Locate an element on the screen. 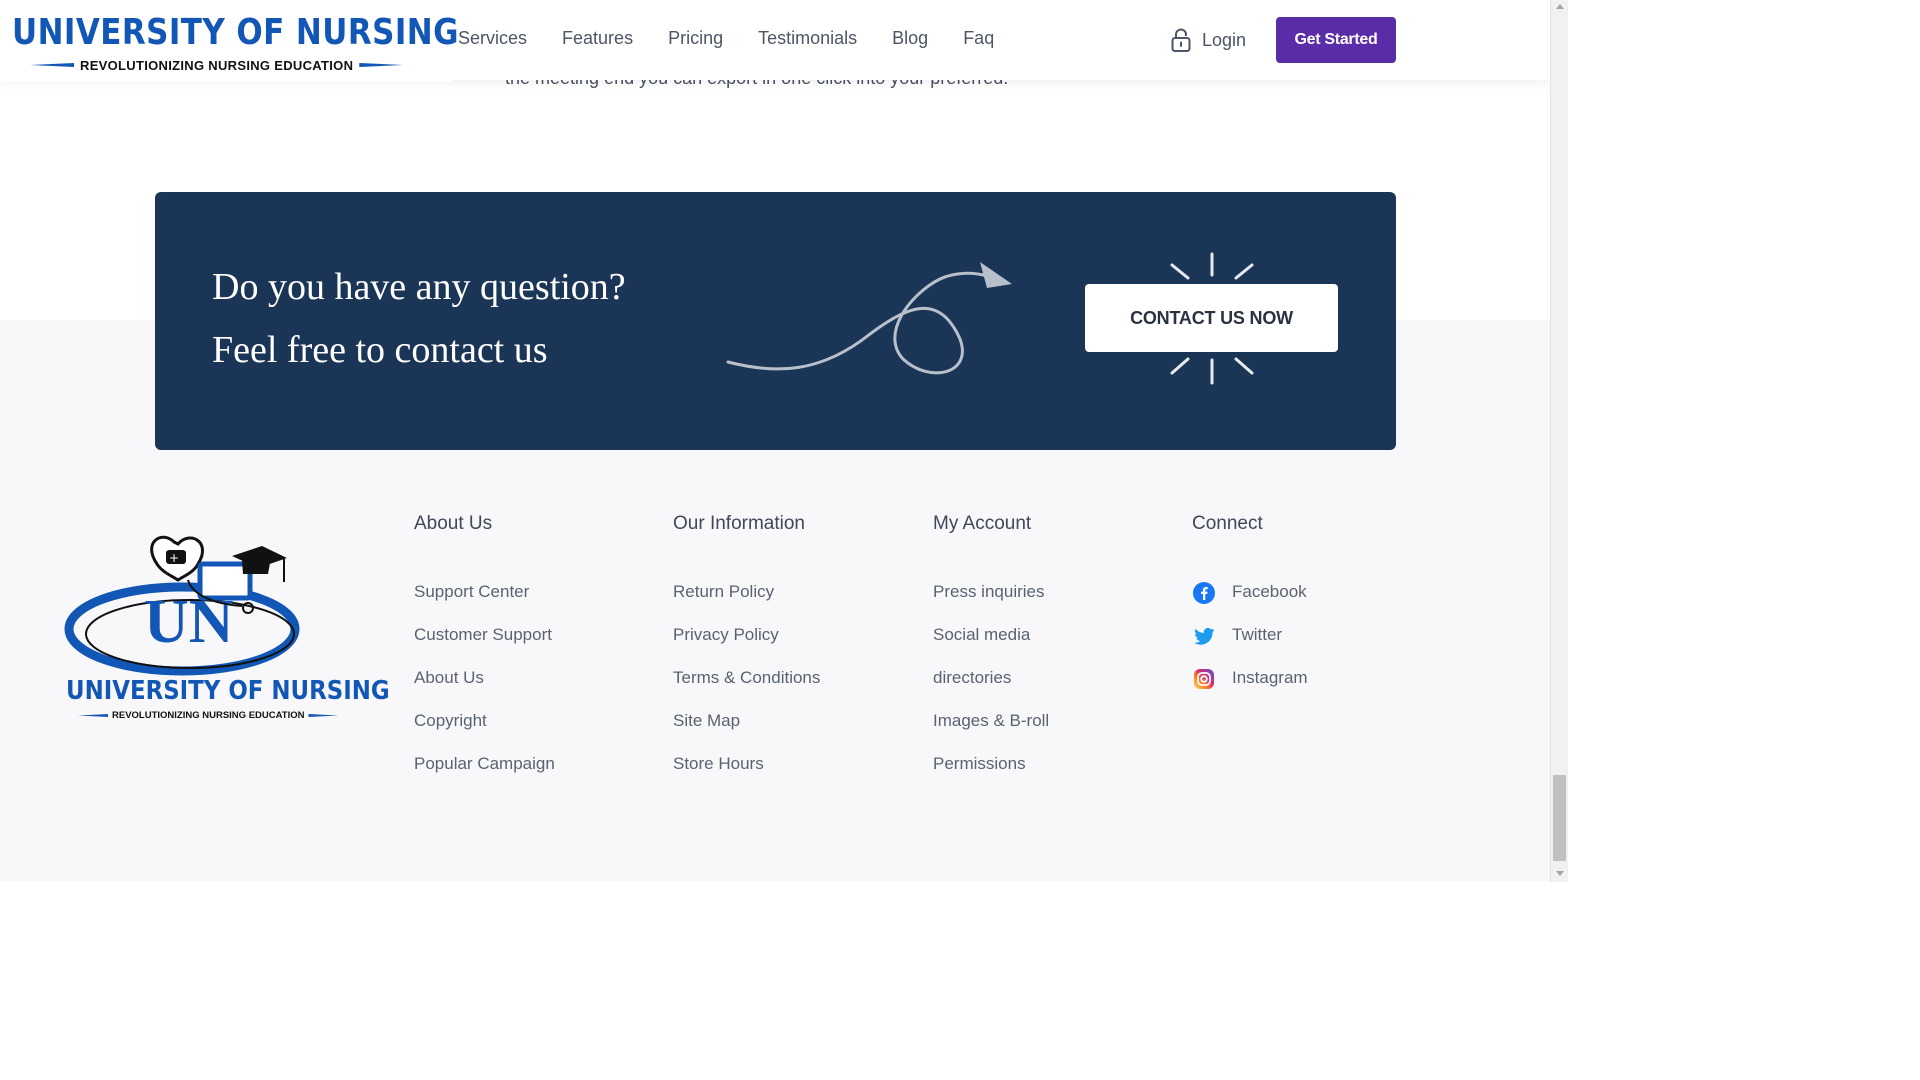  instagram-icon is located at coordinates (1204, 679).